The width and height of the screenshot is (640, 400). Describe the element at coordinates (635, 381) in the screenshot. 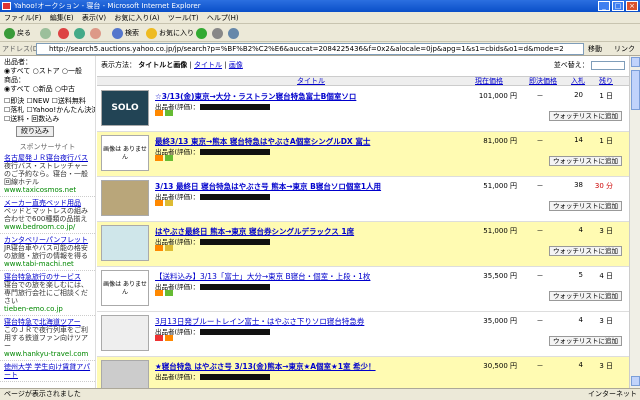

I see `scroll-down-arrow` at that location.